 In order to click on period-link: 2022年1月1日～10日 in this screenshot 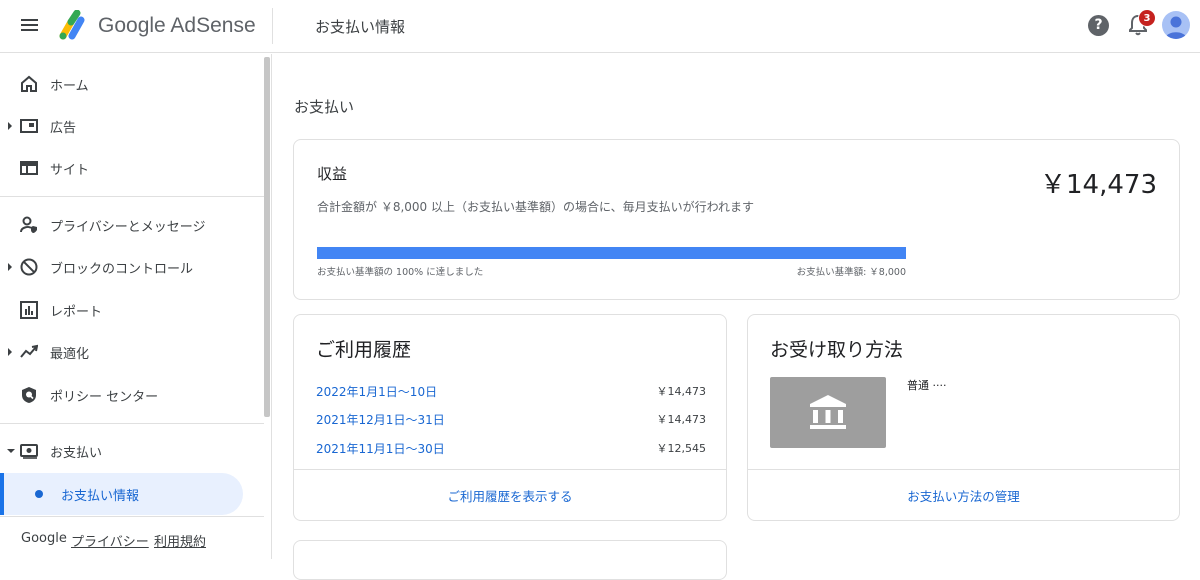, I will do `click(376, 391)`.